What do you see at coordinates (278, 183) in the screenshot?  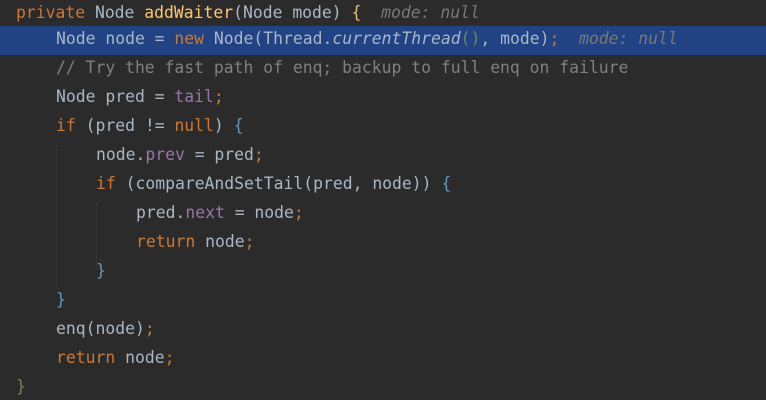 I see `code-token: (compareAndSetTail(pred, node))` at bounding box center [278, 183].